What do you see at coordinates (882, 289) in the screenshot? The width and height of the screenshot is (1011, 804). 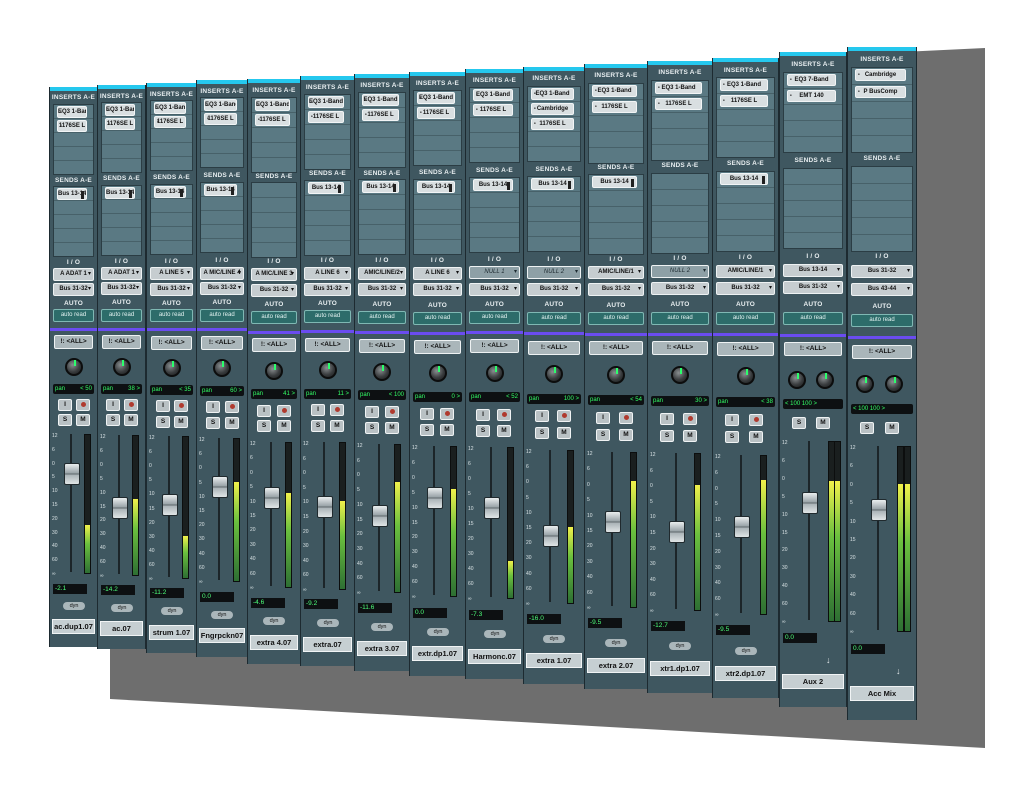 I see `output-selector: Bus 43-44 ▾` at bounding box center [882, 289].